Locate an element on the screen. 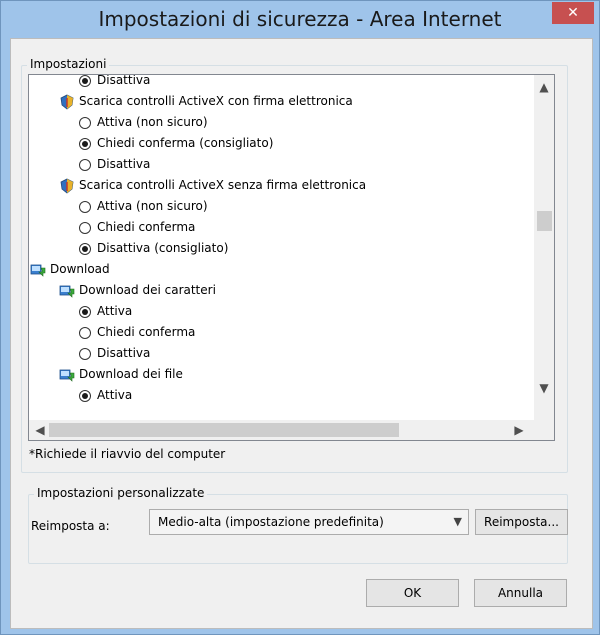 The image size is (600, 635). scroll-up-icon: ▲ is located at coordinates (544, 87).